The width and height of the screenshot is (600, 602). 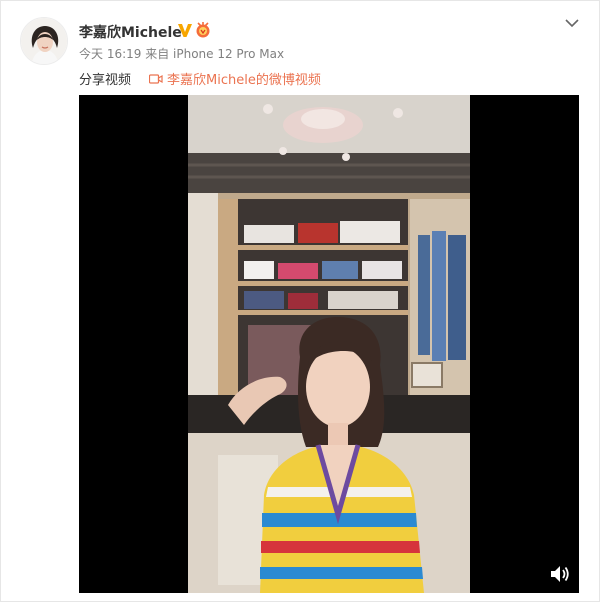 I want to click on video-camera-icon, so click(x=156, y=78).